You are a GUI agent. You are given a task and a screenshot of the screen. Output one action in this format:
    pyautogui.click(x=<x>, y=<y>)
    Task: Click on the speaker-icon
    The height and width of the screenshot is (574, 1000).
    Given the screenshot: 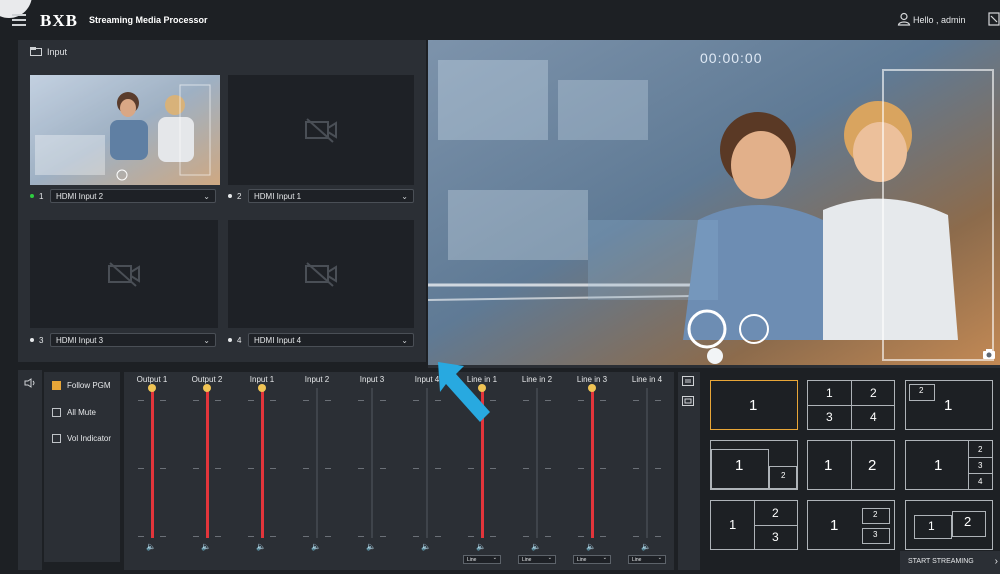 What is the action you would take?
    pyautogui.click(x=30, y=383)
    